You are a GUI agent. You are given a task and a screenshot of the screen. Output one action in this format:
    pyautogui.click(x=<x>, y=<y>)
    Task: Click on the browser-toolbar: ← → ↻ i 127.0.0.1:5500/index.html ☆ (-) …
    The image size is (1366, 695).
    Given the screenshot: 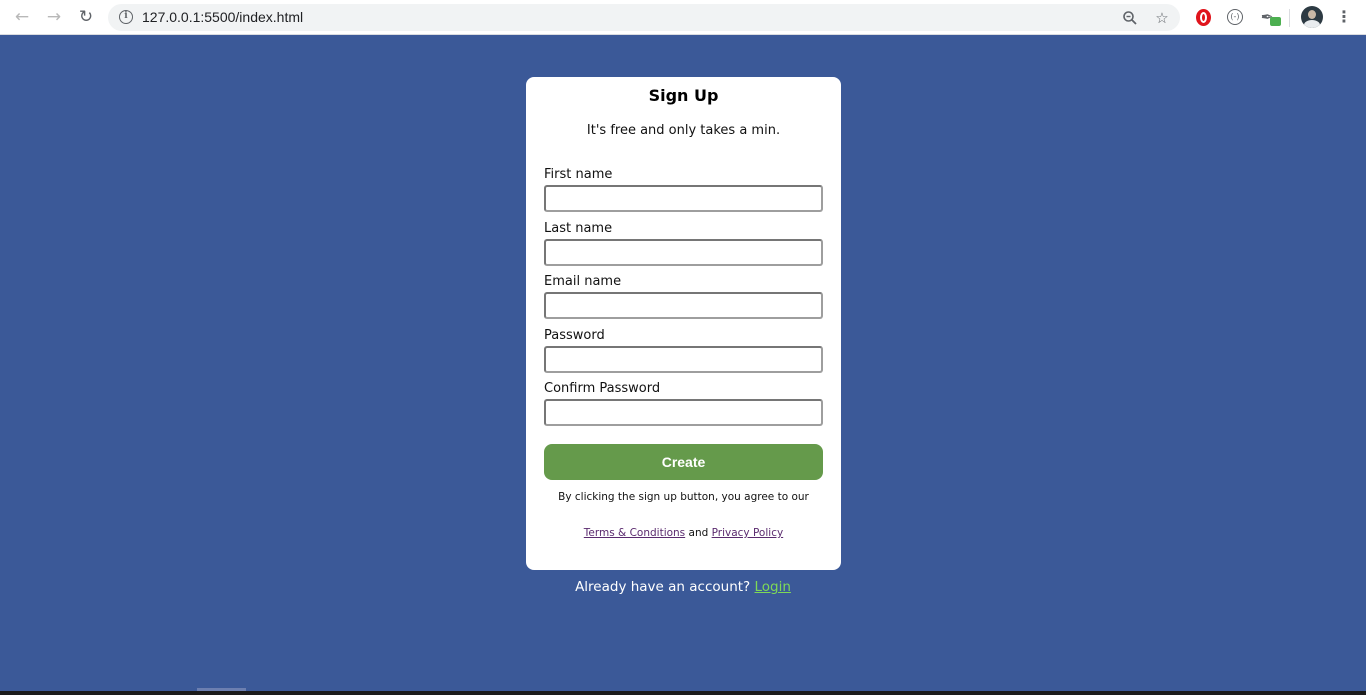 What is the action you would take?
    pyautogui.click(x=683, y=17)
    